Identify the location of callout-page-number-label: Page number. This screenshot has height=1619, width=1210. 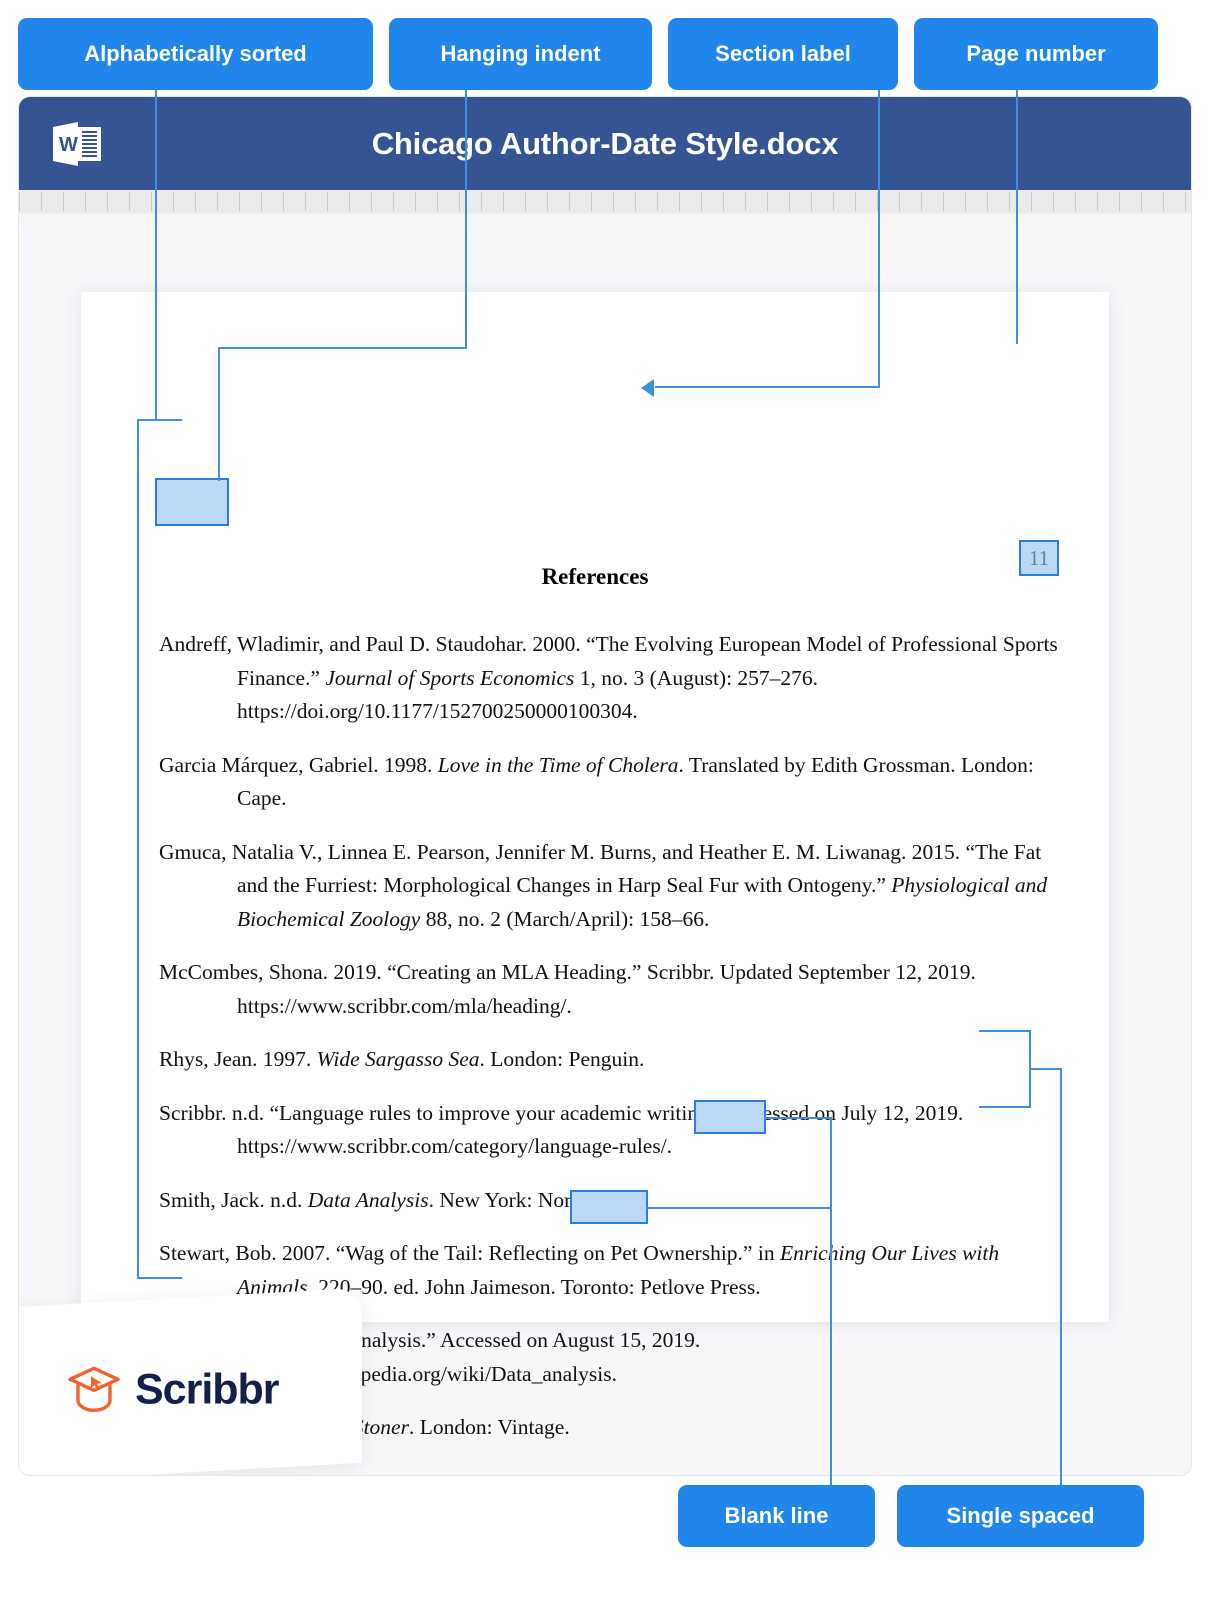
(1036, 53).